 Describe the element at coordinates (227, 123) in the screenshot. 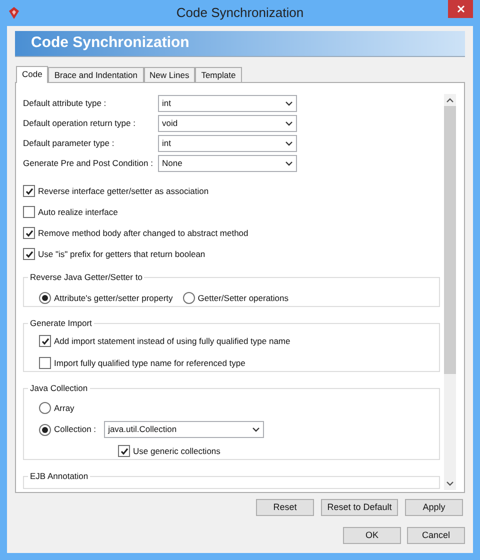

I see `dropdown: void` at that location.